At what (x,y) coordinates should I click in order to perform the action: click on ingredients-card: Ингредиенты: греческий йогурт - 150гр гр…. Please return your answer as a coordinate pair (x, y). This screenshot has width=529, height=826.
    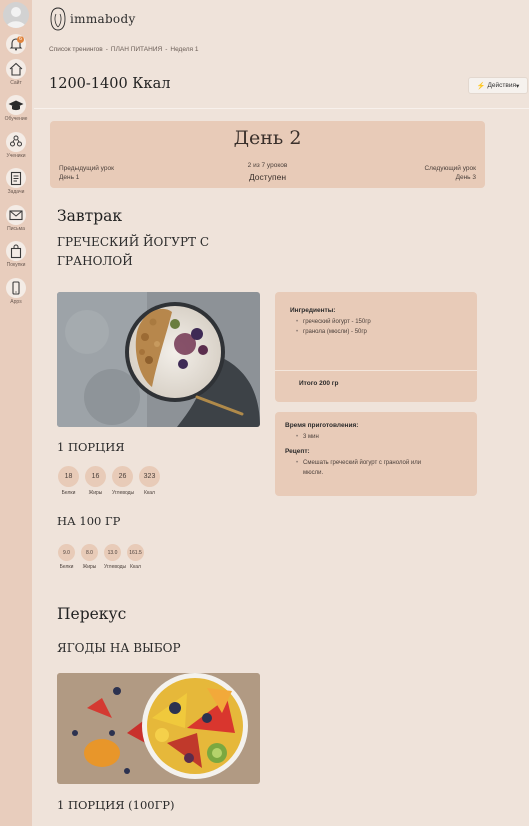
    Looking at the image, I should click on (376, 347).